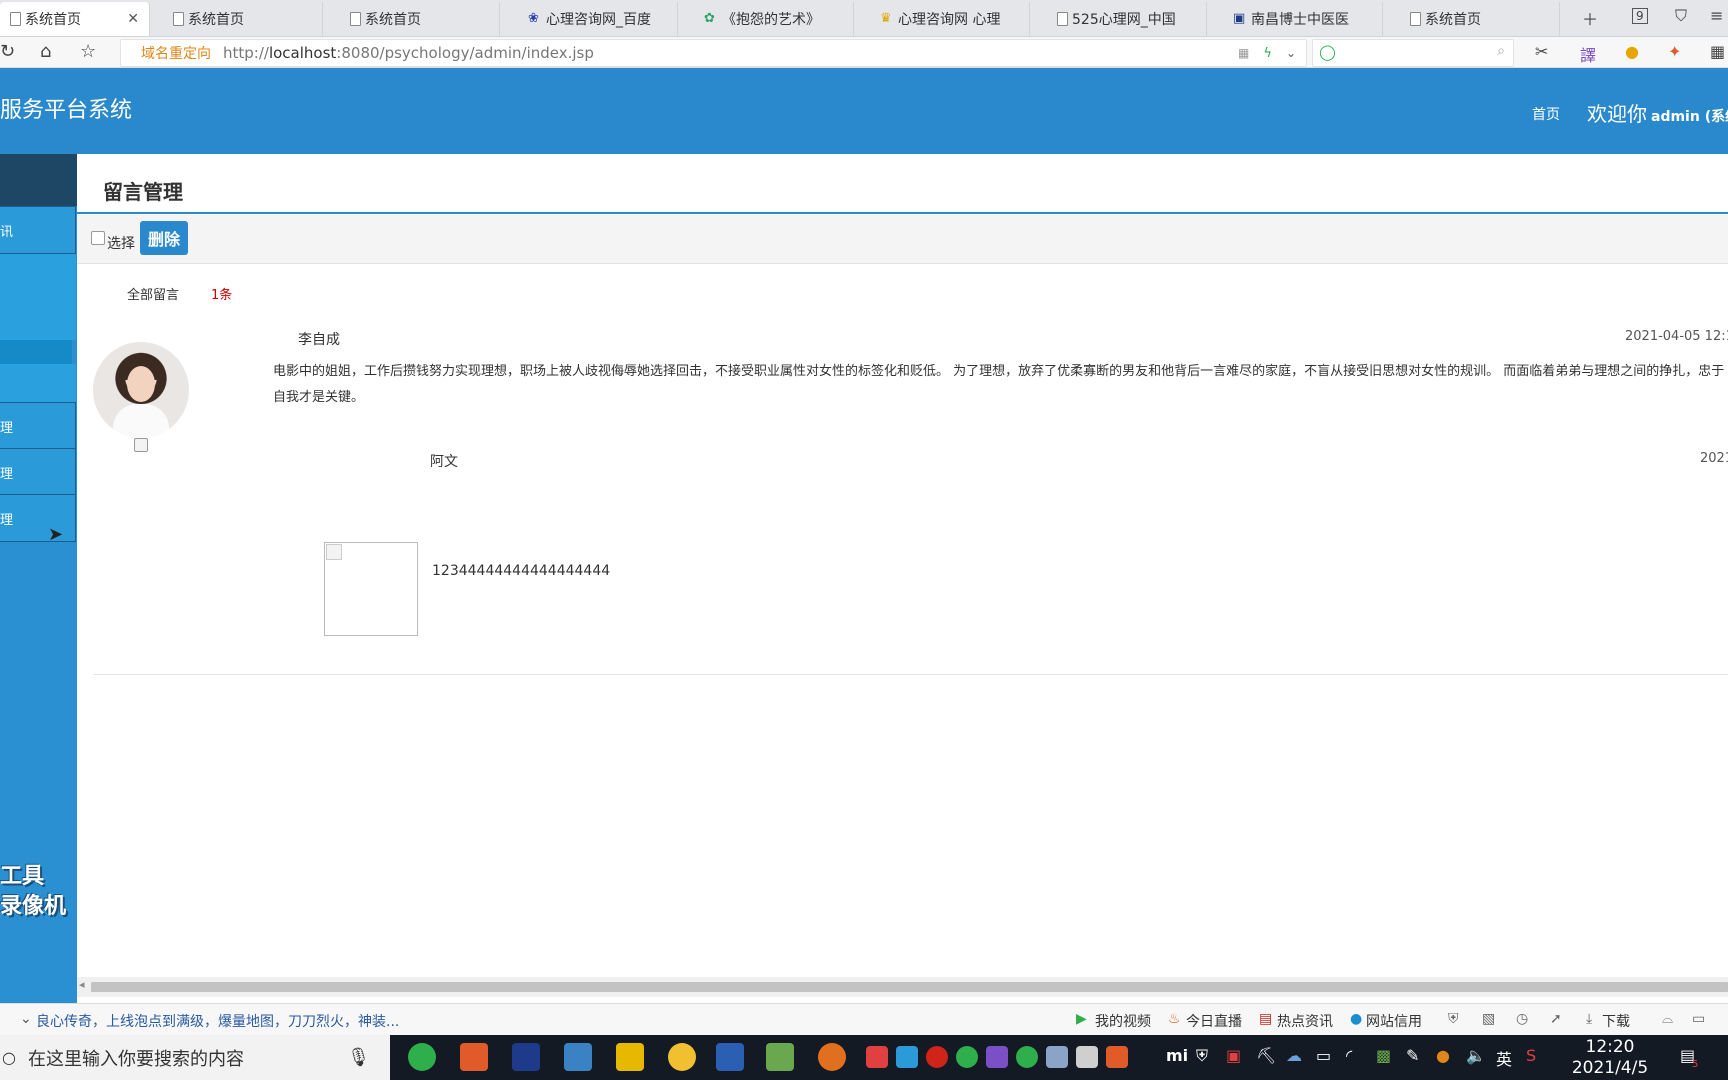 The width and height of the screenshot is (1728, 1080). What do you see at coordinates (578, 1057) in the screenshot?
I see `search-app-icon` at bounding box center [578, 1057].